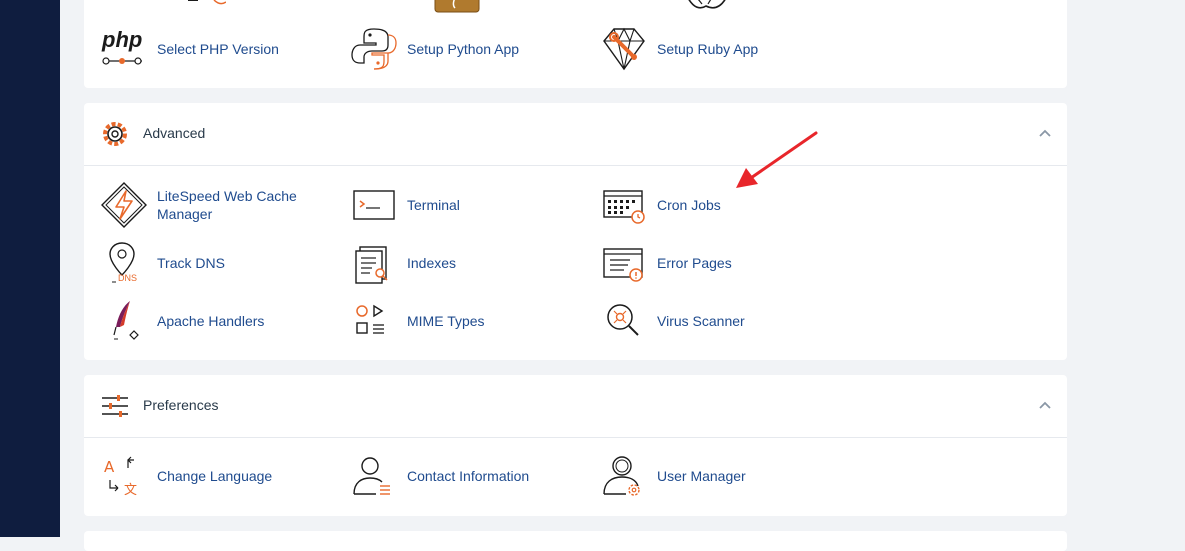 This screenshot has width=1185, height=551. What do you see at coordinates (468, 476) in the screenshot?
I see `contact-information-label: Contact Information` at bounding box center [468, 476].